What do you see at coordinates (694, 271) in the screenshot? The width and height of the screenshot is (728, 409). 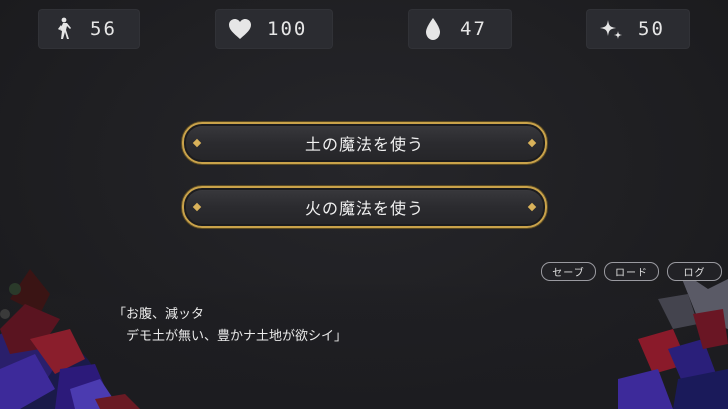 I see `log-button: ログ` at bounding box center [694, 271].